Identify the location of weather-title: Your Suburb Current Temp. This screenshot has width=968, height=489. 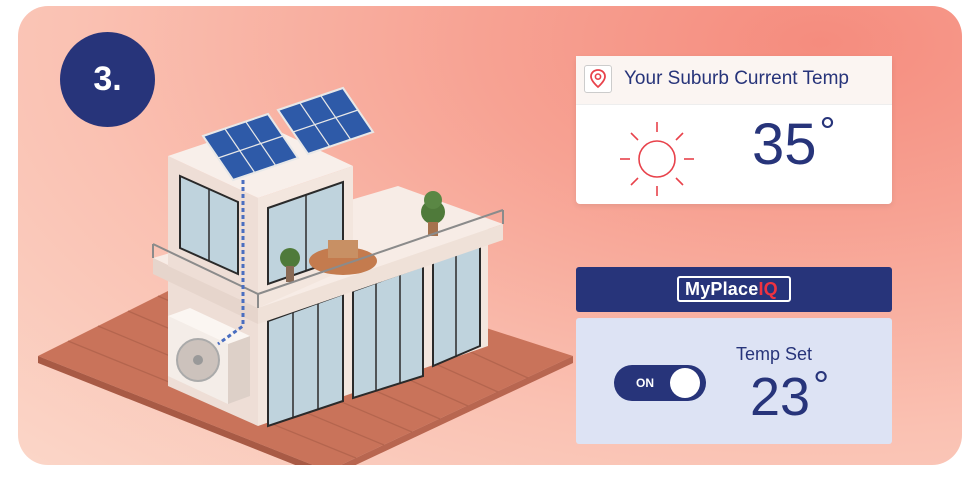
(736, 78).